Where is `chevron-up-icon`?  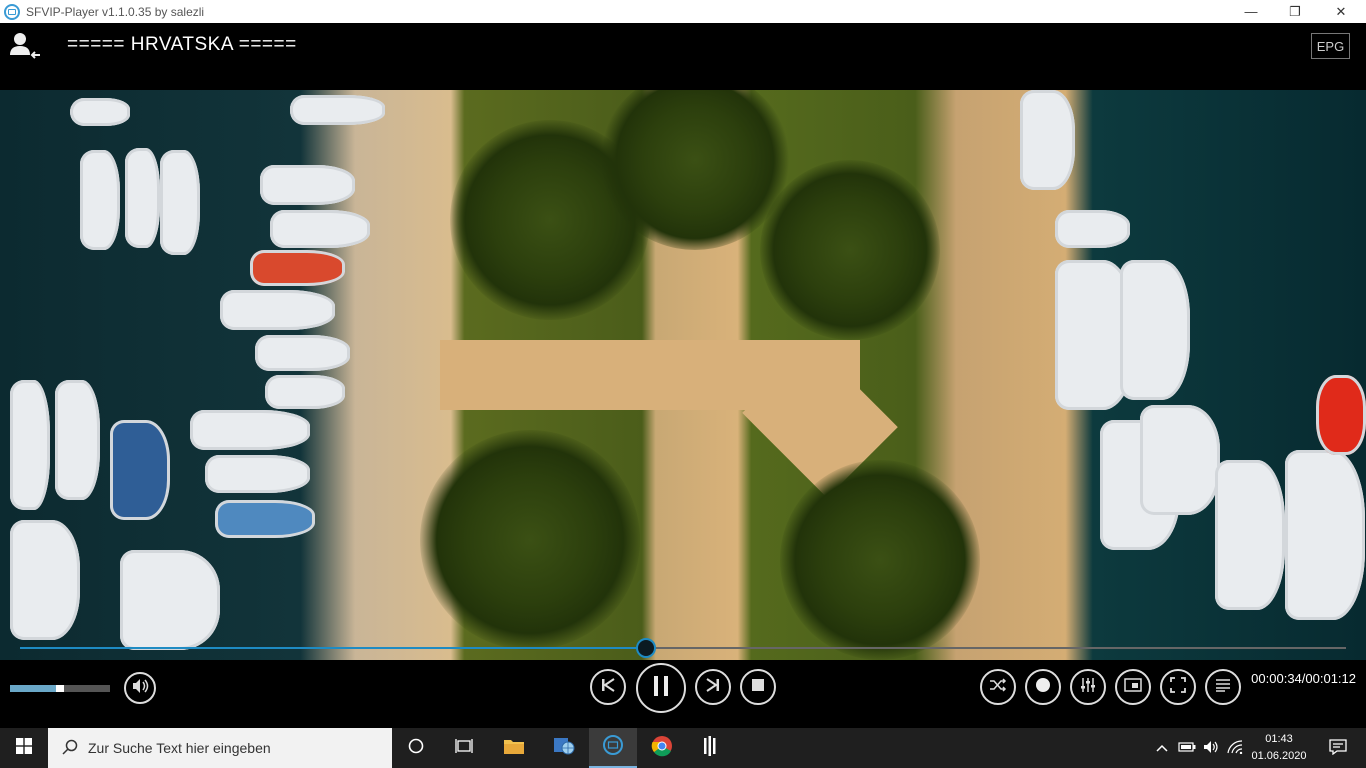
chevron-up-icon is located at coordinates (1162, 748).